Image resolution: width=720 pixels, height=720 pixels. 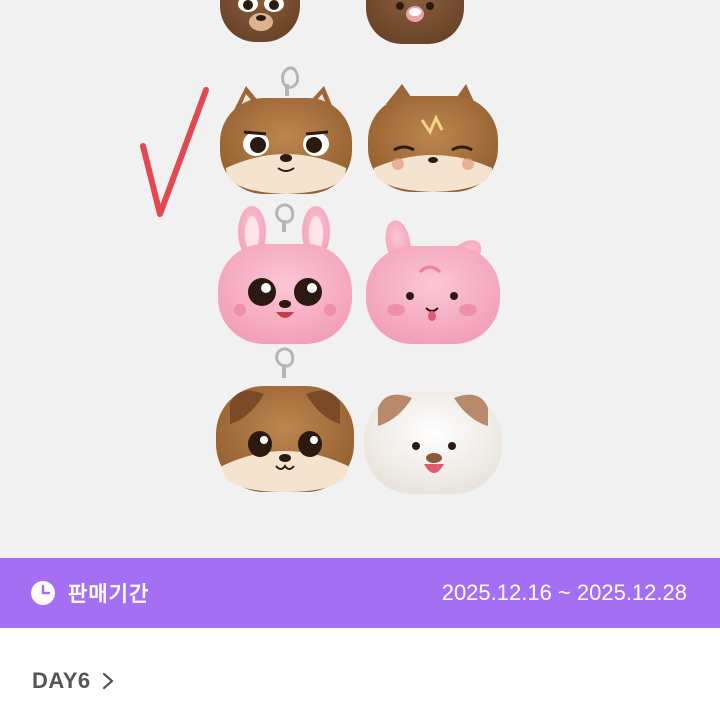 I want to click on pouch-dark-bear-left, so click(x=260, y=21).